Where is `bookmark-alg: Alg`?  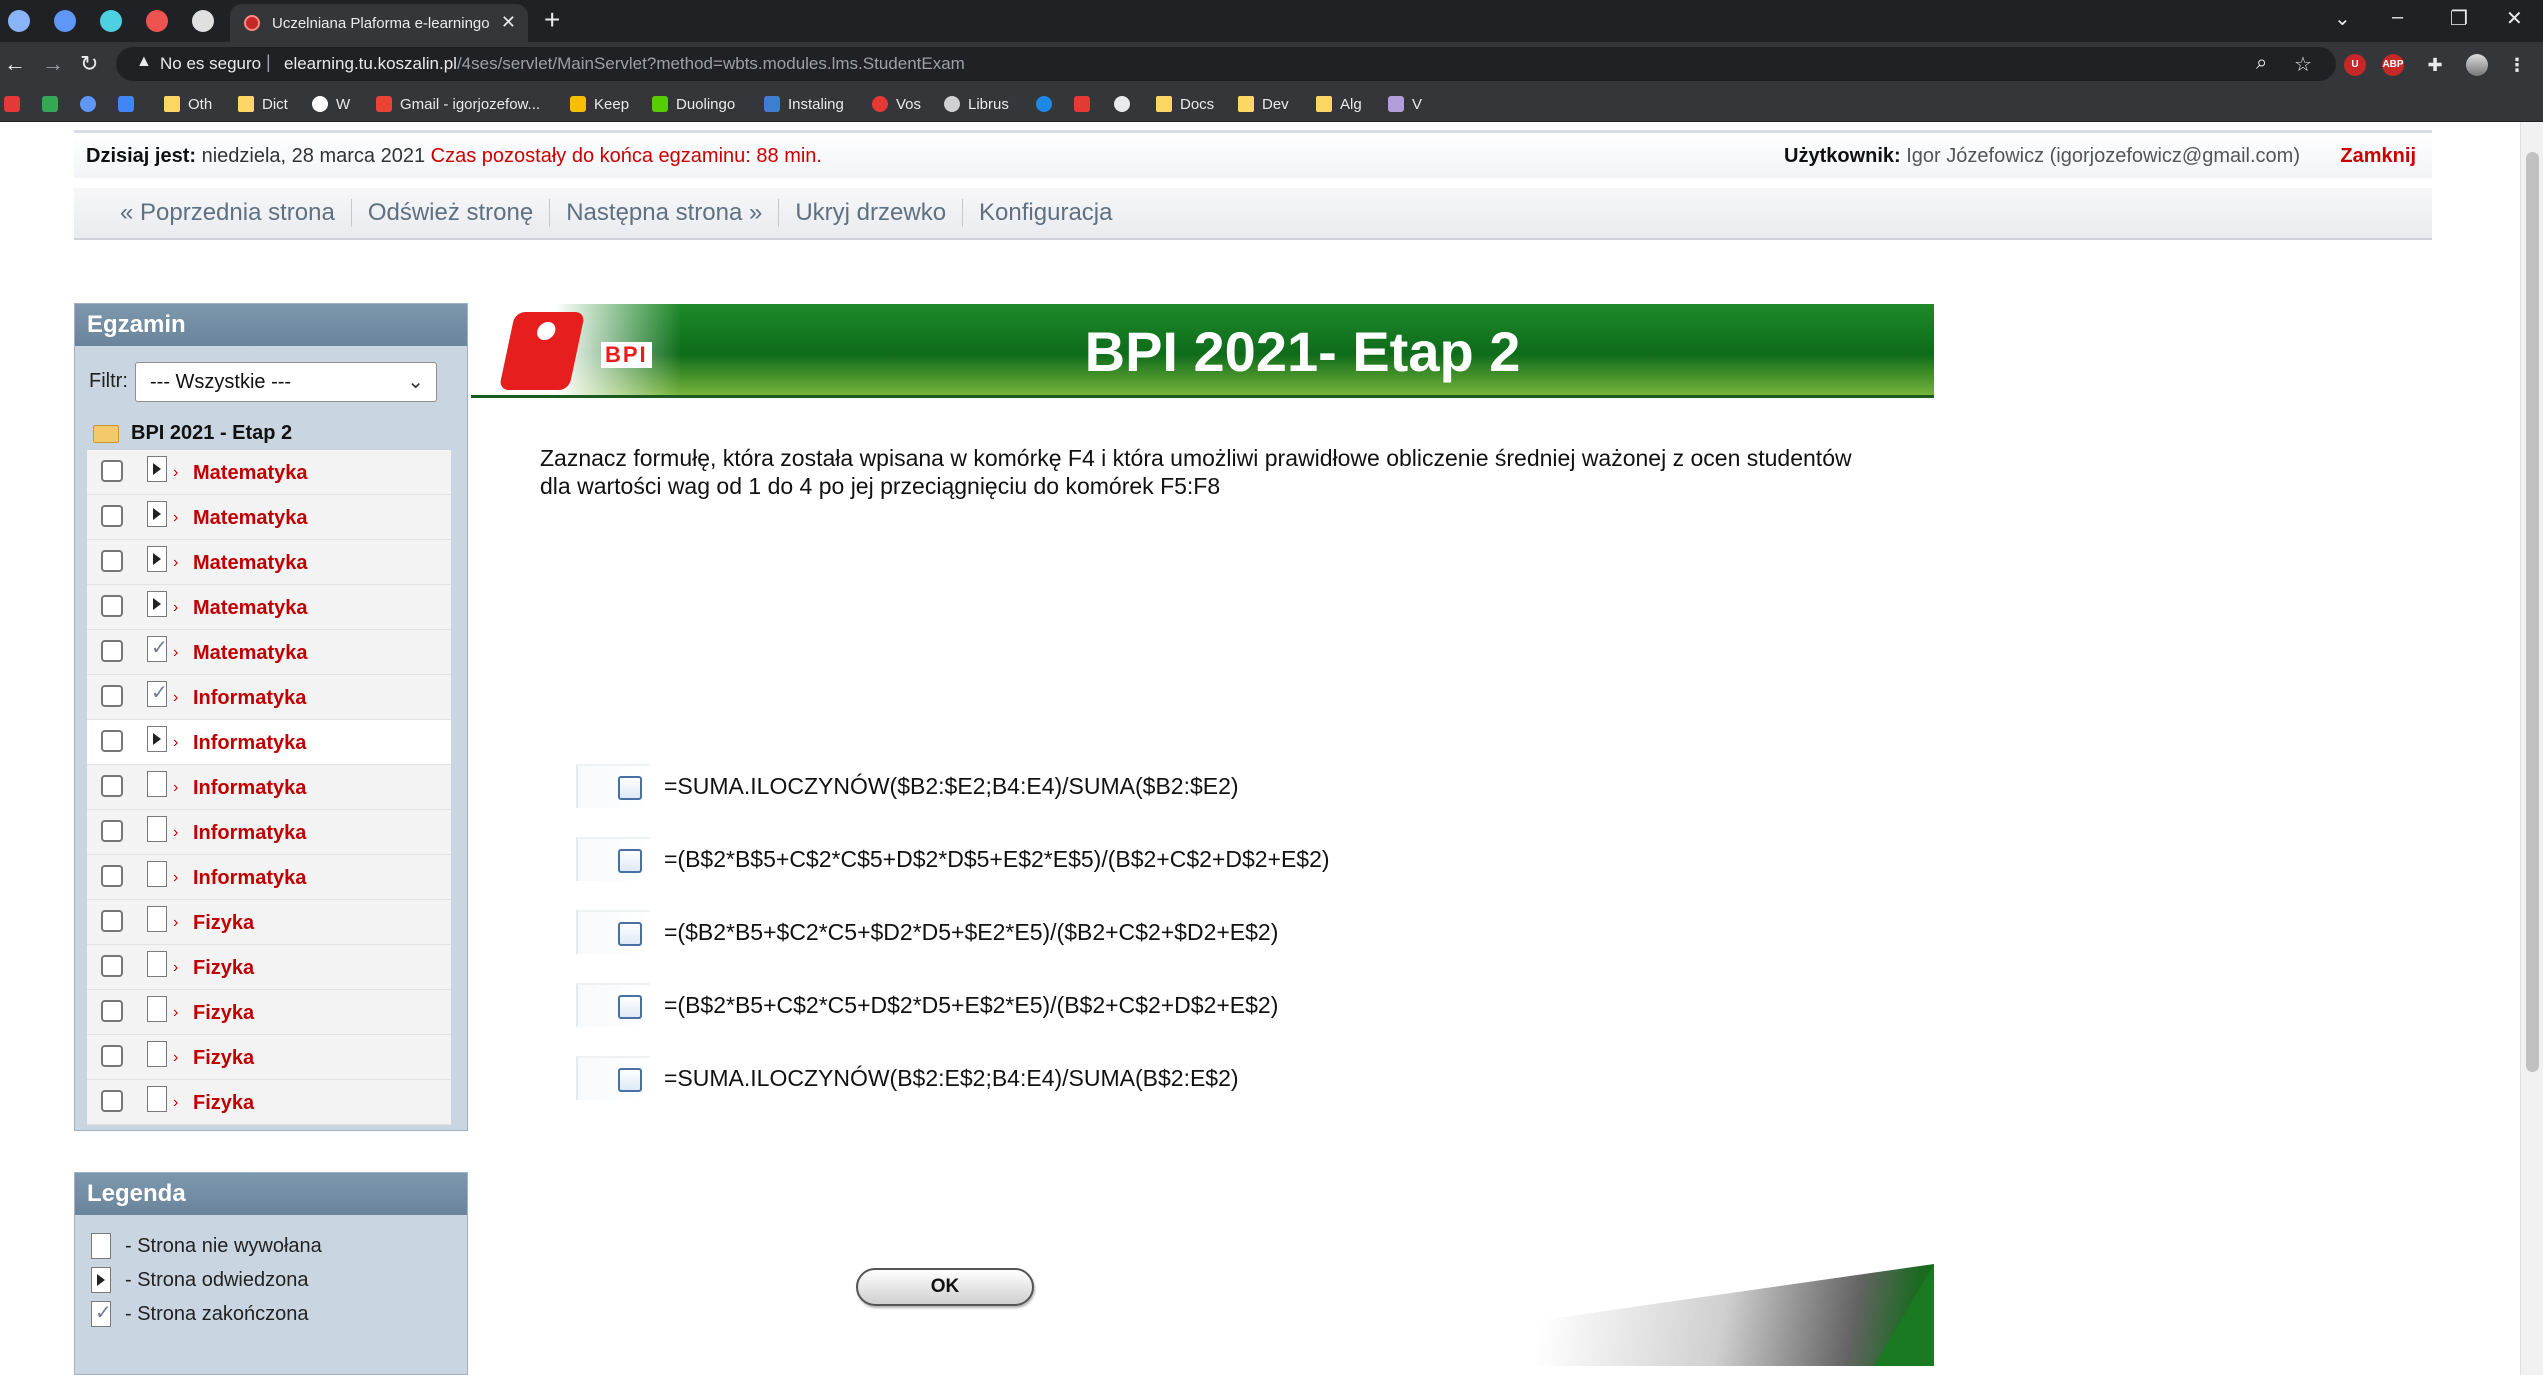 bookmark-alg: Alg is located at coordinates (1339, 104).